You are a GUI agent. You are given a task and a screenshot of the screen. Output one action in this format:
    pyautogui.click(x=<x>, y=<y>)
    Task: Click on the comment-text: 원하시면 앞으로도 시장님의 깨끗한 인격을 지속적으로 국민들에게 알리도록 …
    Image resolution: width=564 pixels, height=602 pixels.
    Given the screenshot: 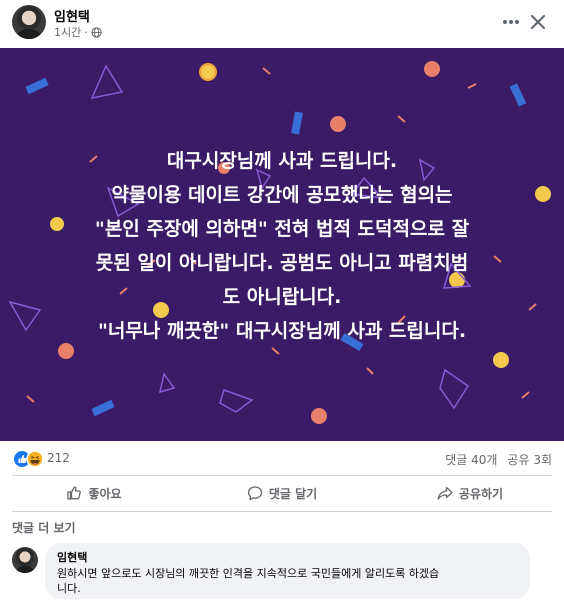 What is the action you would take?
    pyautogui.click(x=287, y=581)
    